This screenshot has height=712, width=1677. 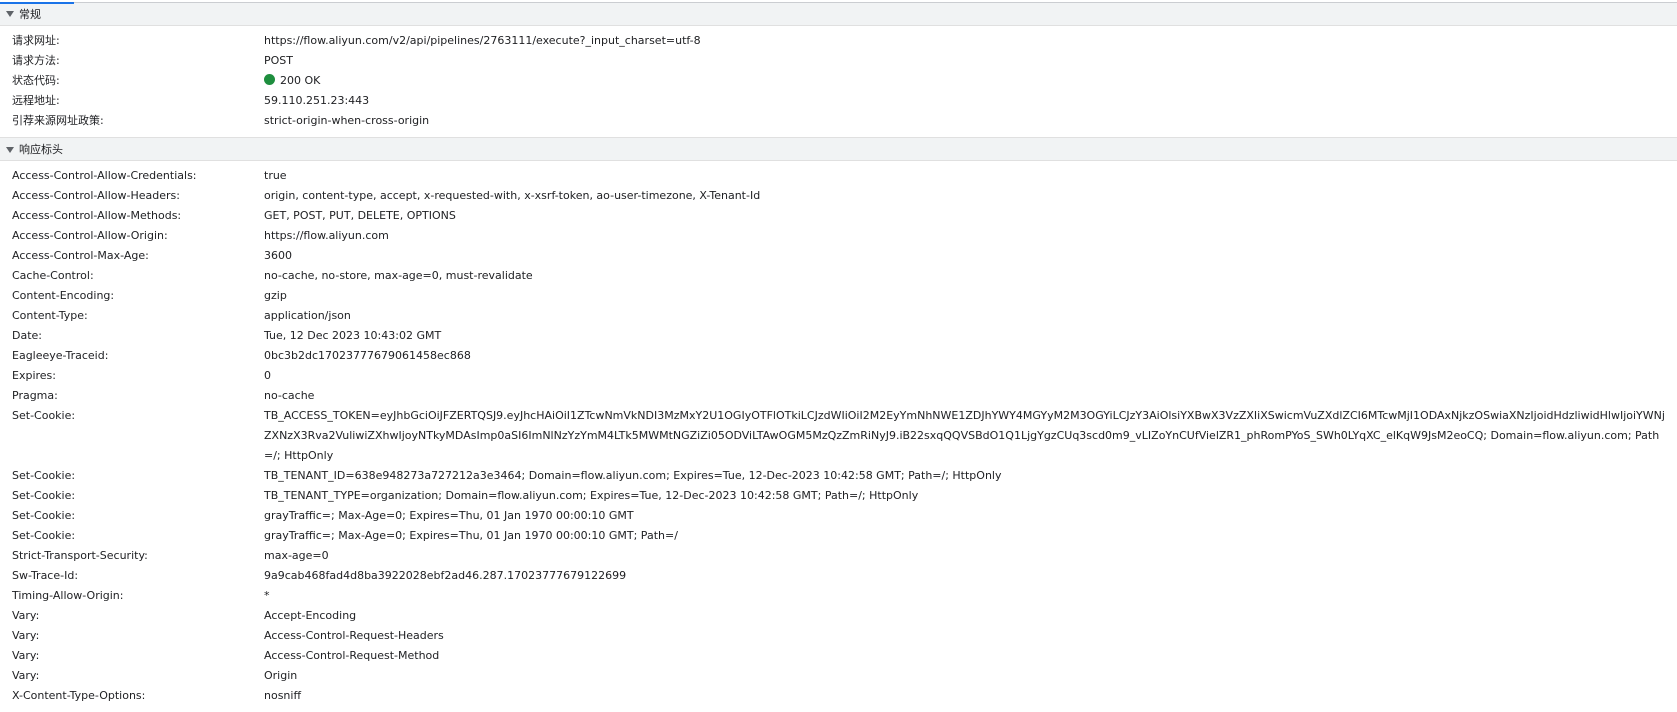 I want to click on header-value: gzip, so click(x=970, y=296).